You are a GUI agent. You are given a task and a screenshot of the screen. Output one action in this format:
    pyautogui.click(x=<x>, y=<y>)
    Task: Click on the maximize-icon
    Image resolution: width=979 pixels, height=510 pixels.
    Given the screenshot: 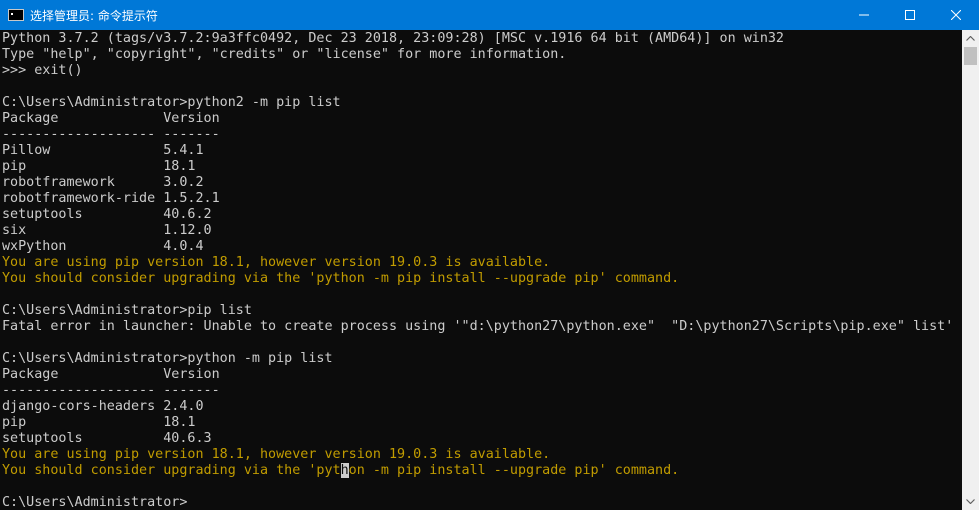 What is the action you would take?
    pyautogui.click(x=910, y=15)
    